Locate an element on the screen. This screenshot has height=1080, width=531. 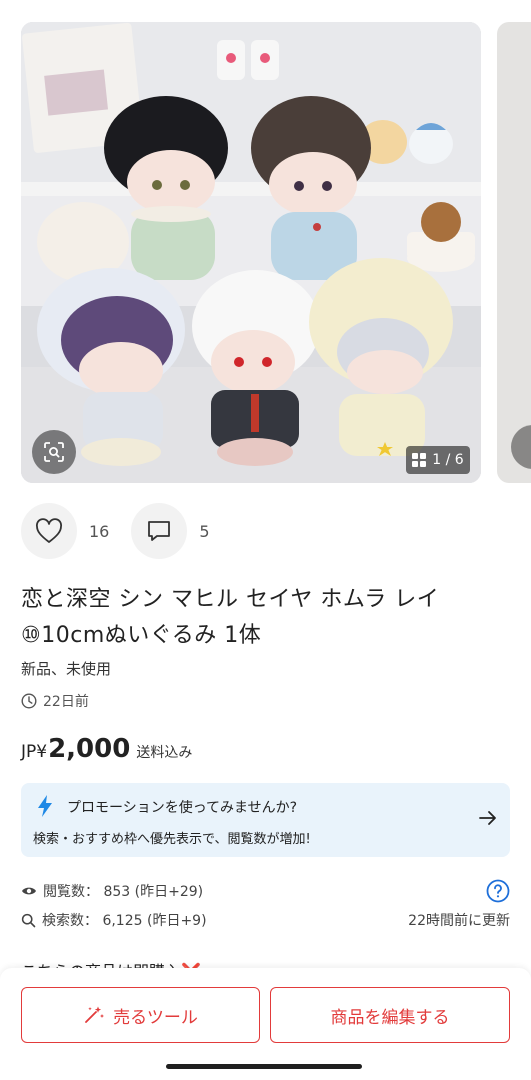
help-icon is located at coordinates (498, 891).